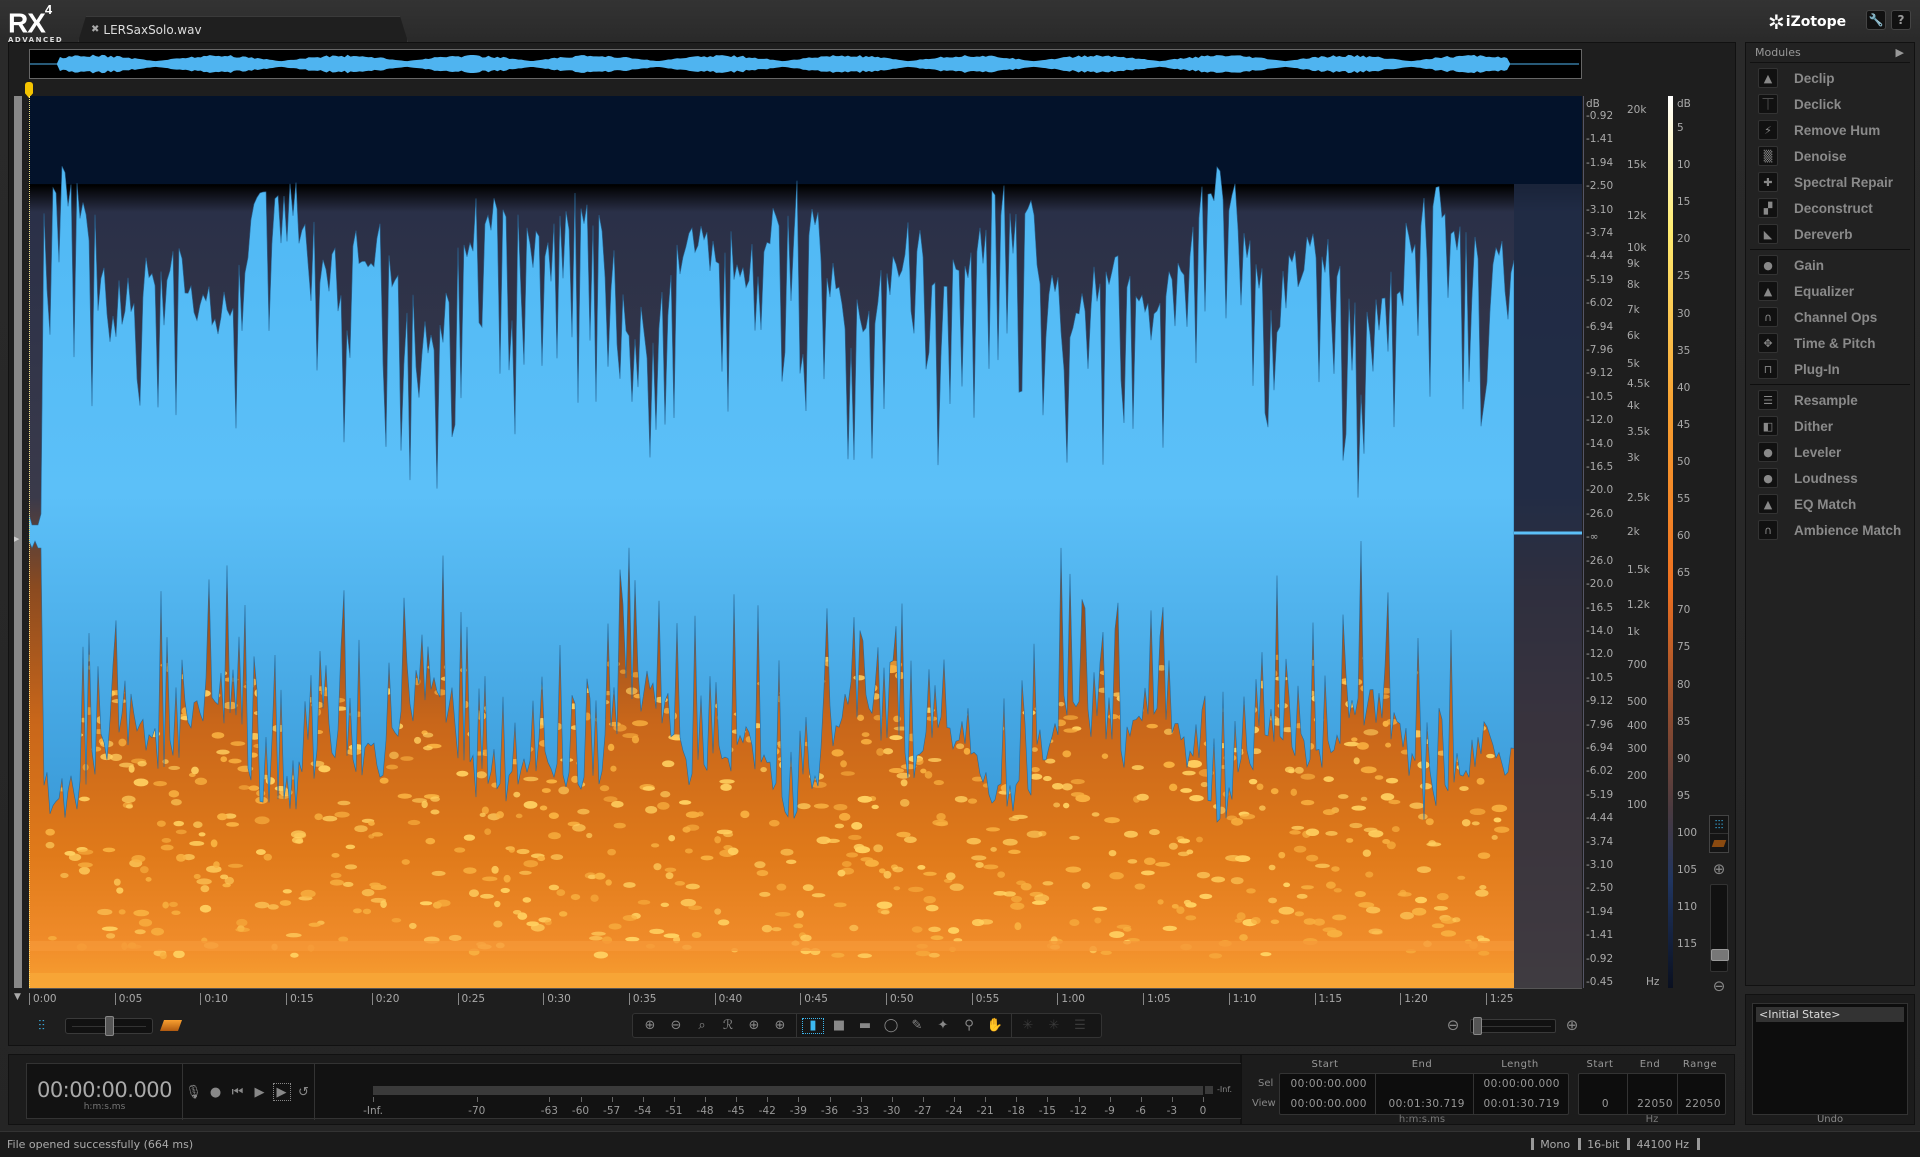 The image size is (1920, 1157). I want to click on zoom-to-selection-tool: ⌕, so click(702, 1026).